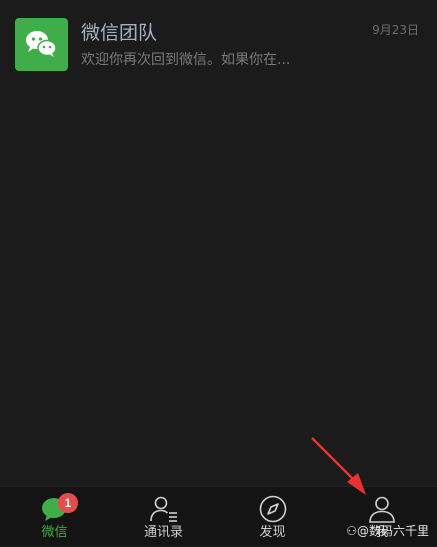 The image size is (437, 547). What do you see at coordinates (163, 532) in the screenshot?
I see `tab-label-contacts: 通讯录` at bounding box center [163, 532].